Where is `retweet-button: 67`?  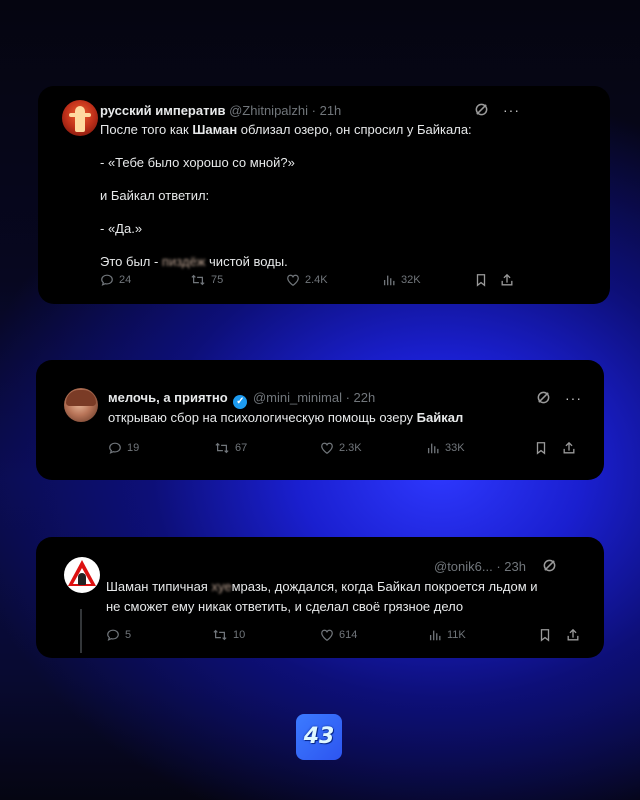 retweet-button: 67 is located at coordinates (230, 448).